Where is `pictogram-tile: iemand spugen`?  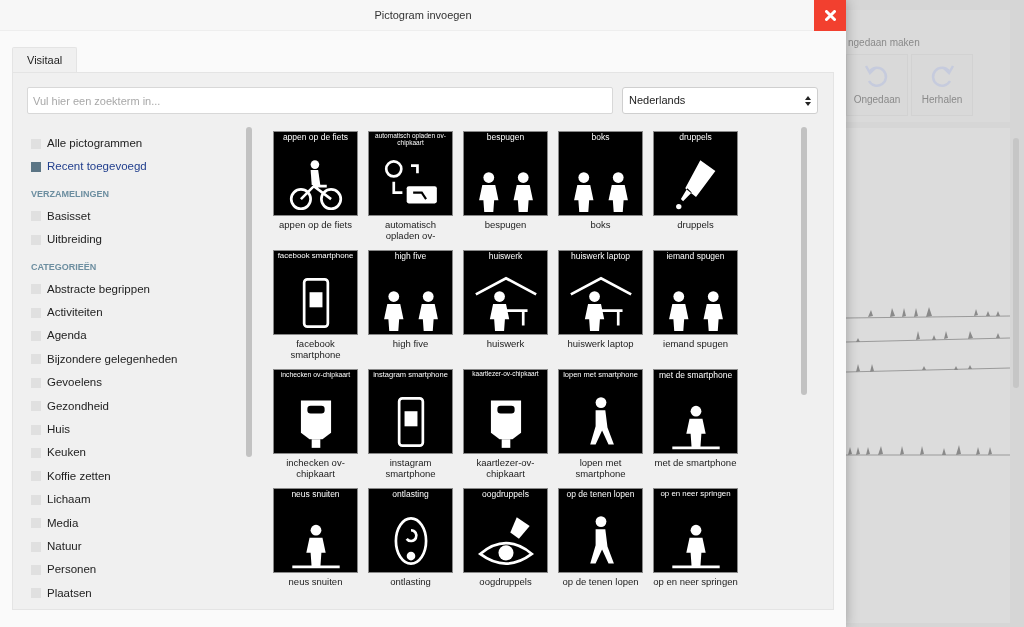
pictogram-tile: iemand spugen is located at coordinates (695, 292).